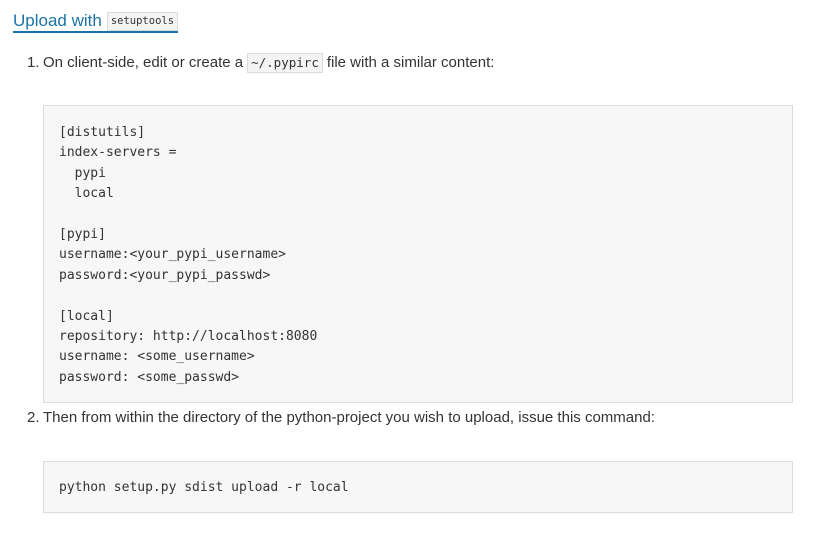 The width and height of the screenshot is (822, 534). What do you see at coordinates (33, 62) in the screenshot?
I see `step-1-number: 1.` at bounding box center [33, 62].